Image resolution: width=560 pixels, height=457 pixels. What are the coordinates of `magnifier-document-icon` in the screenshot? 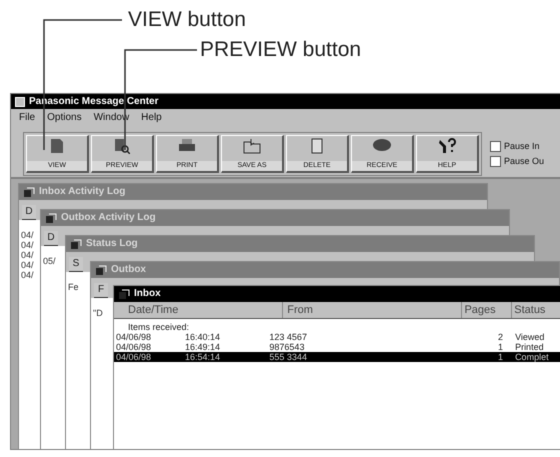 It's located at (122, 146).